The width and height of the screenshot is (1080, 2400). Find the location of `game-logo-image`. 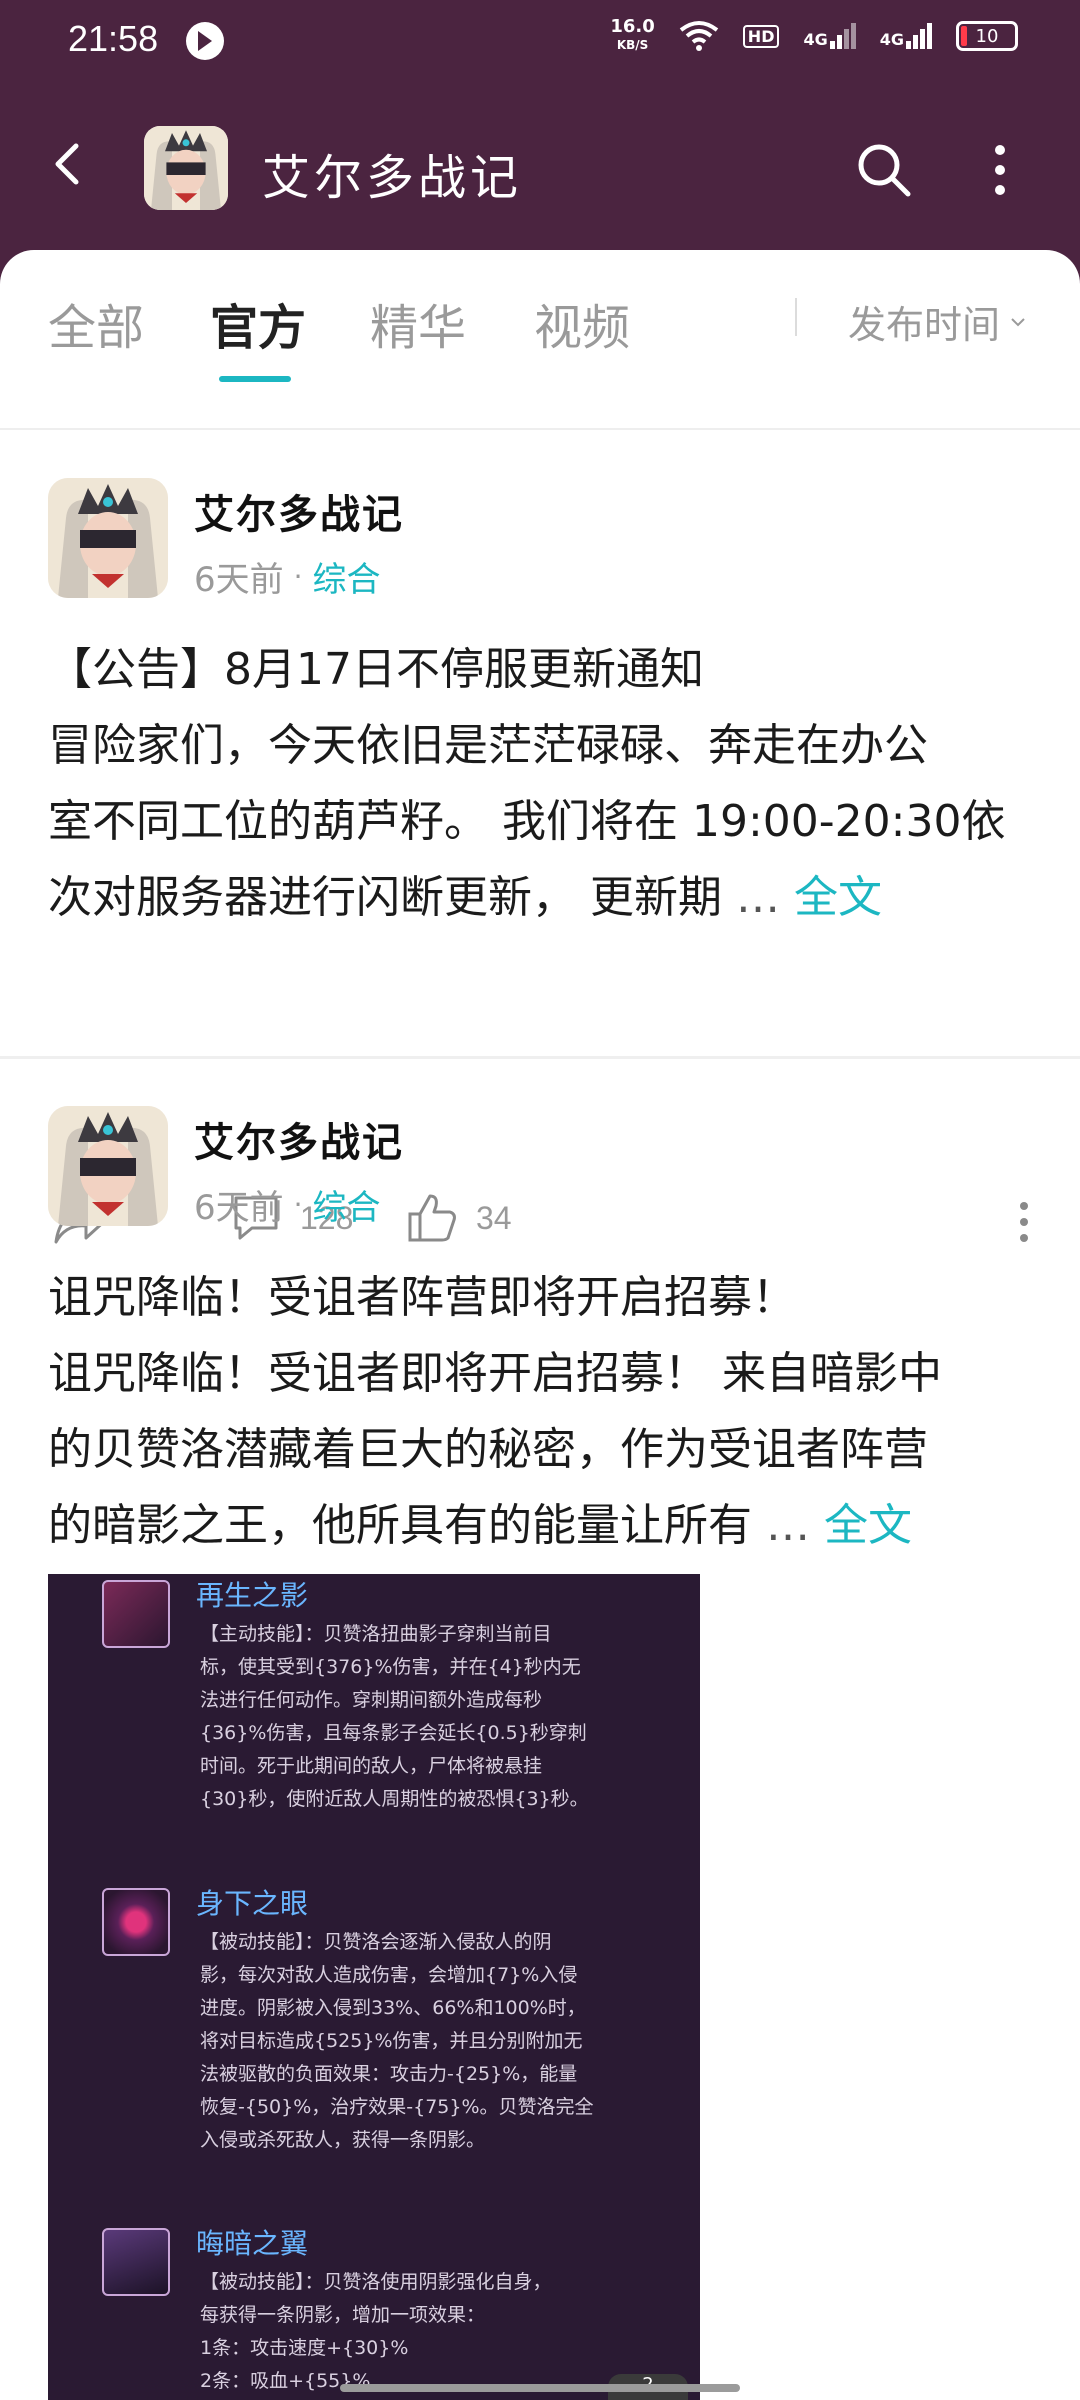

game-logo-image is located at coordinates (186, 168).